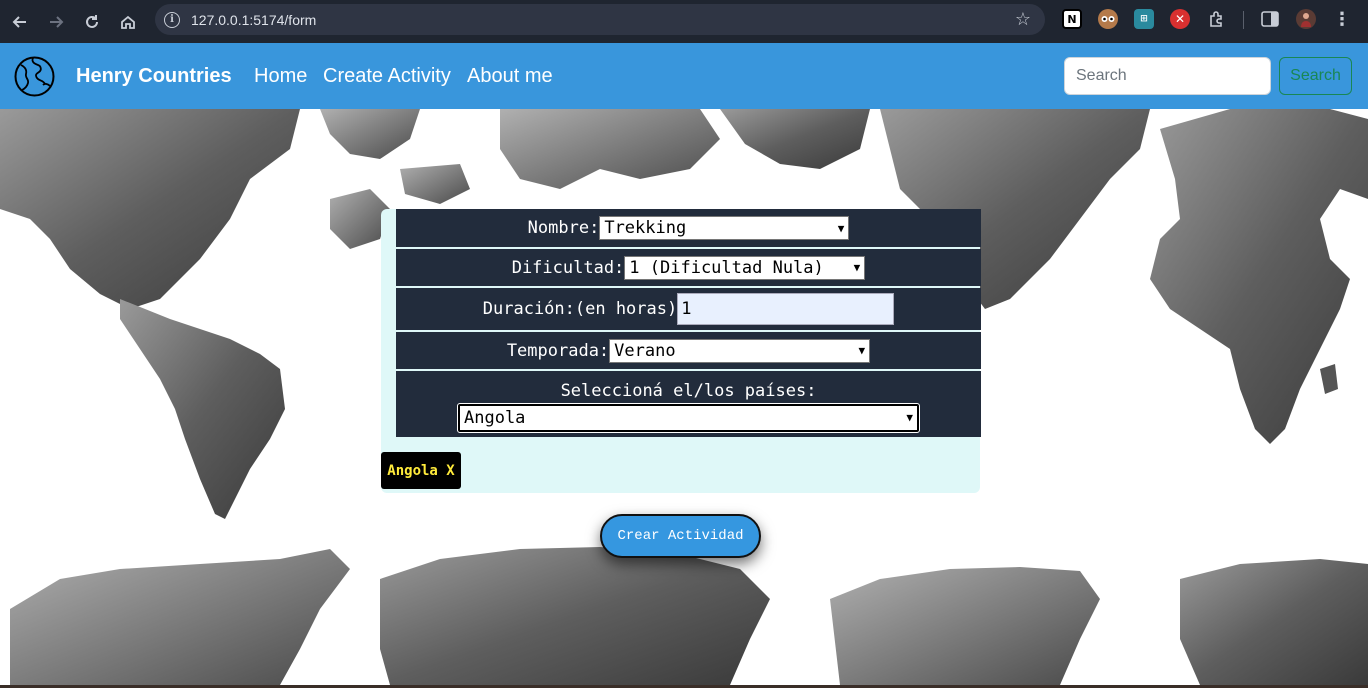 The width and height of the screenshot is (1368, 688). I want to click on address-bar: i 127.0.0.1:5174/form ☆, so click(600, 19).